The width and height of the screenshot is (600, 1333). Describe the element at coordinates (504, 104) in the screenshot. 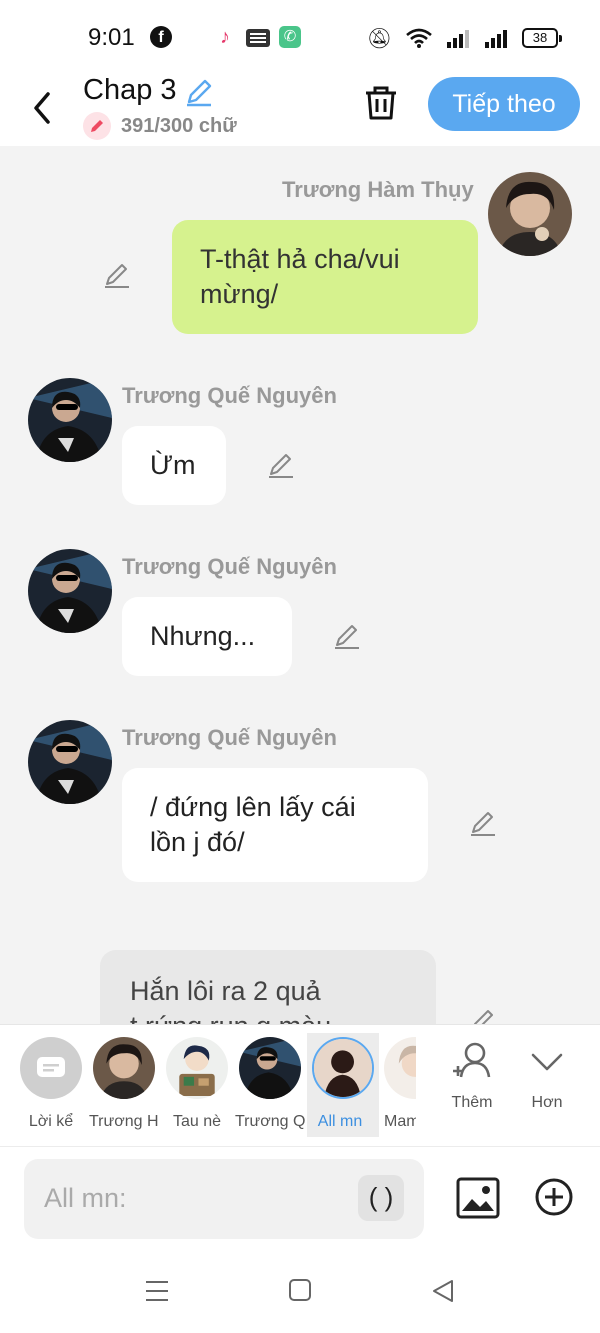

I see `next-button: Tiếp theo` at that location.